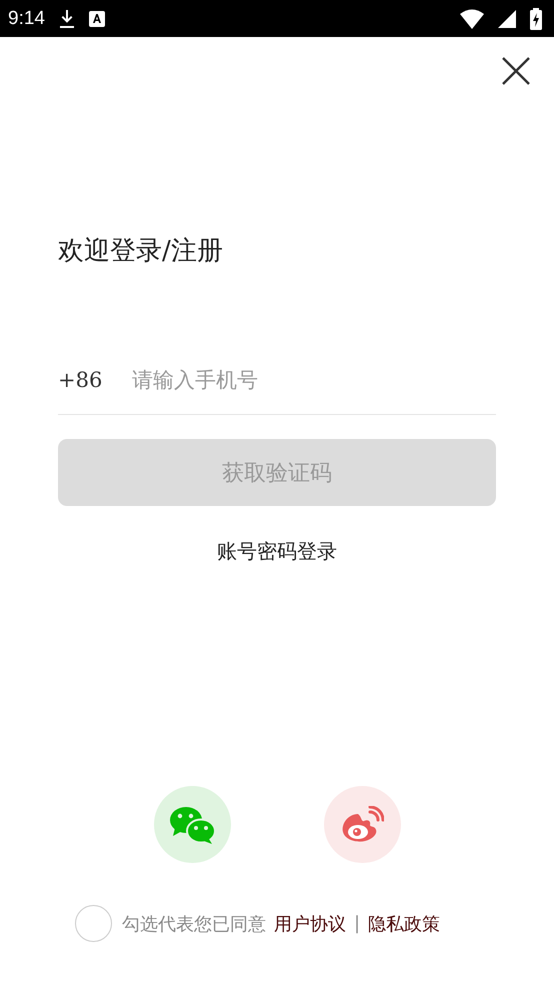 Image resolution: width=554 pixels, height=984 pixels. Describe the element at coordinates (536, 19) in the screenshot. I see `battery-charging-icon` at that location.